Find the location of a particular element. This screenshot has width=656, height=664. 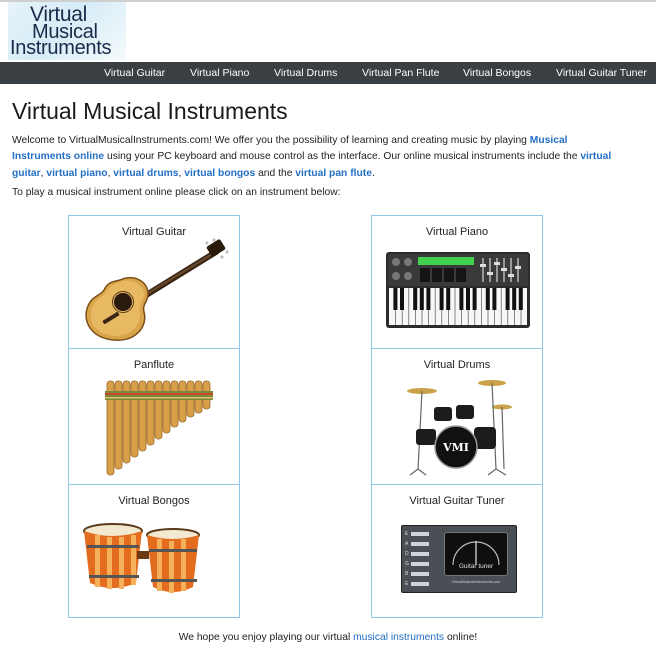

nav-virtual-guitar: Virtual Guitar is located at coordinates (134, 73).